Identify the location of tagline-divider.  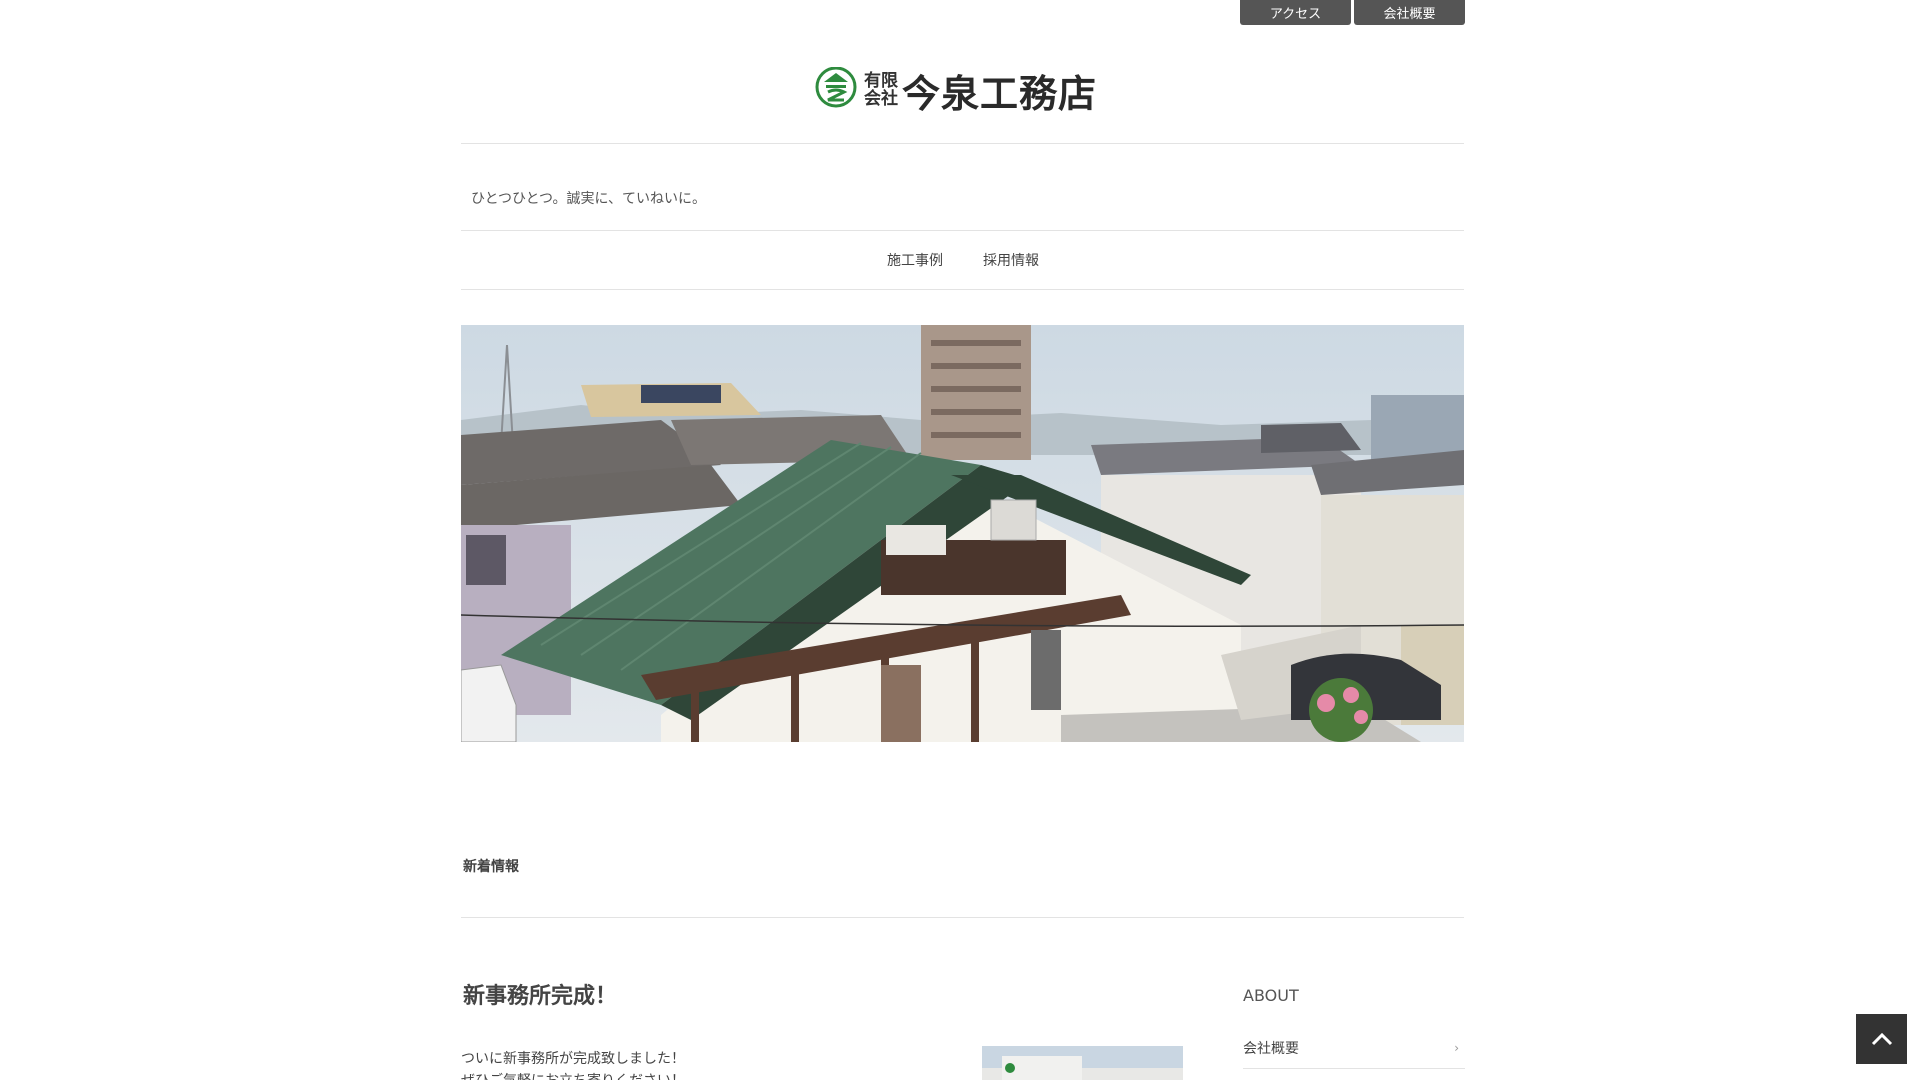
(962, 230).